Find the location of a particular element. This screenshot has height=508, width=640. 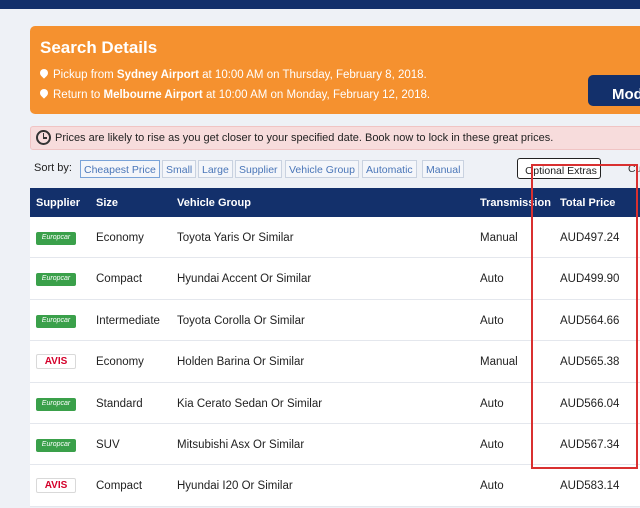

size-cell: SUV is located at coordinates (108, 444).